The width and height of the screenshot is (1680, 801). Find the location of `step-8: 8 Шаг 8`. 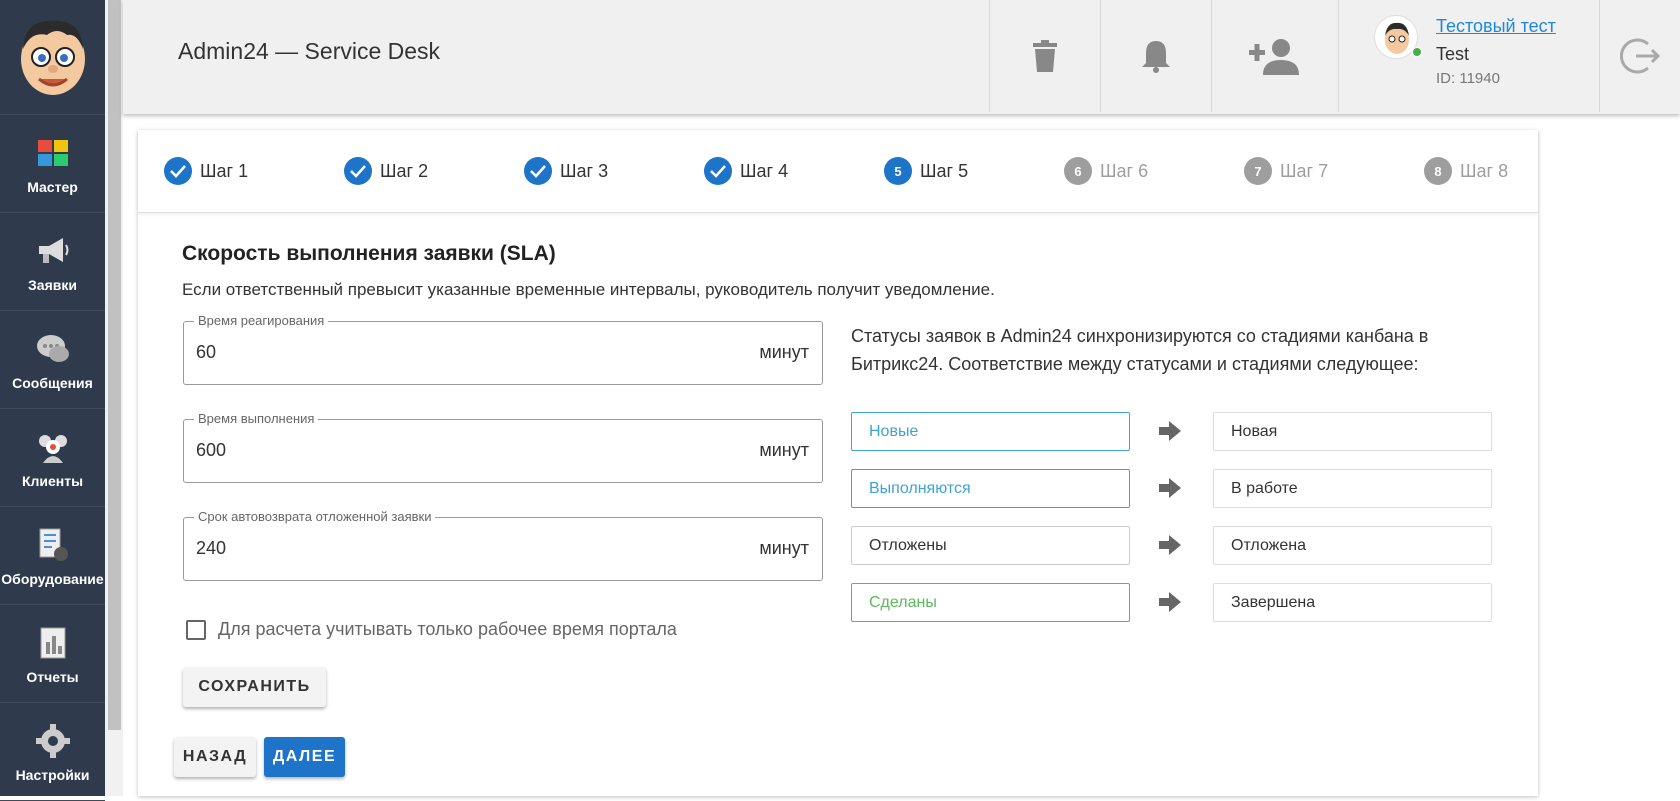

step-8: 8 Шаг 8 is located at coordinates (1466, 171).